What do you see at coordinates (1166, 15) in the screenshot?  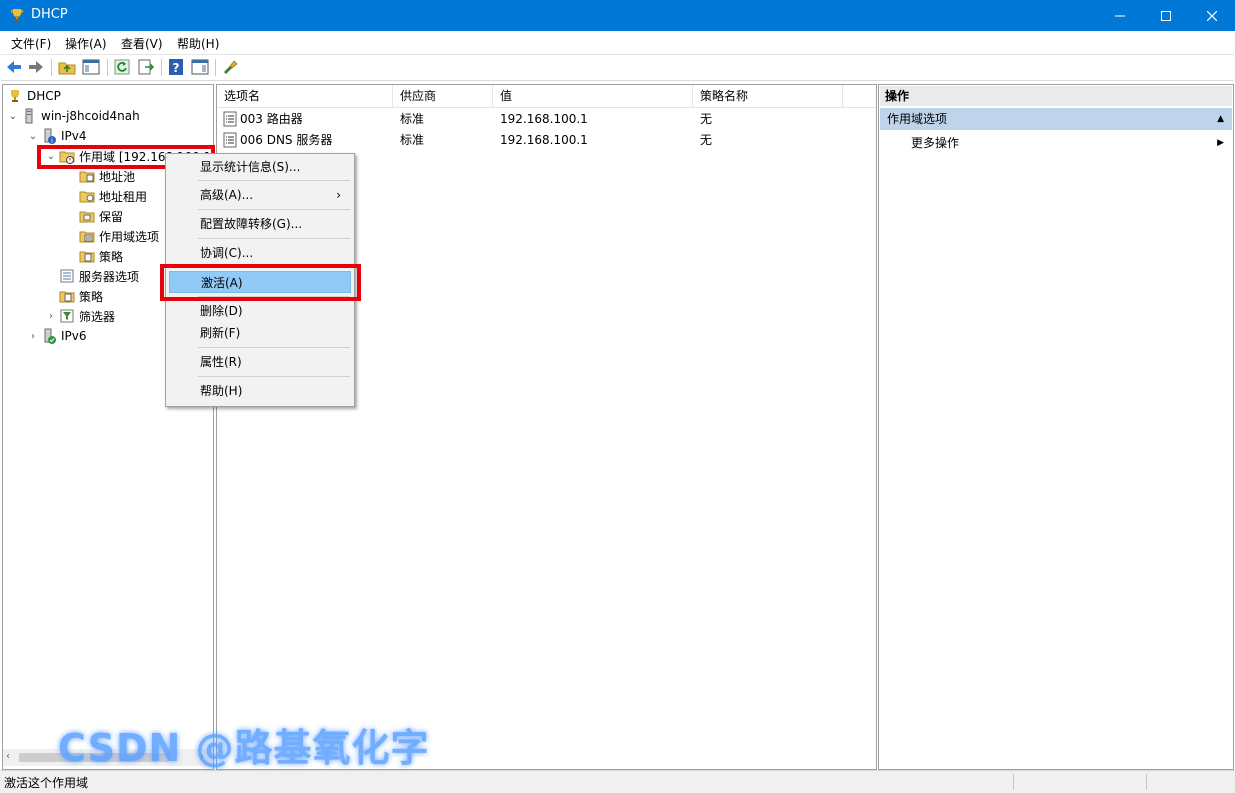 I see `maximize-button` at bounding box center [1166, 15].